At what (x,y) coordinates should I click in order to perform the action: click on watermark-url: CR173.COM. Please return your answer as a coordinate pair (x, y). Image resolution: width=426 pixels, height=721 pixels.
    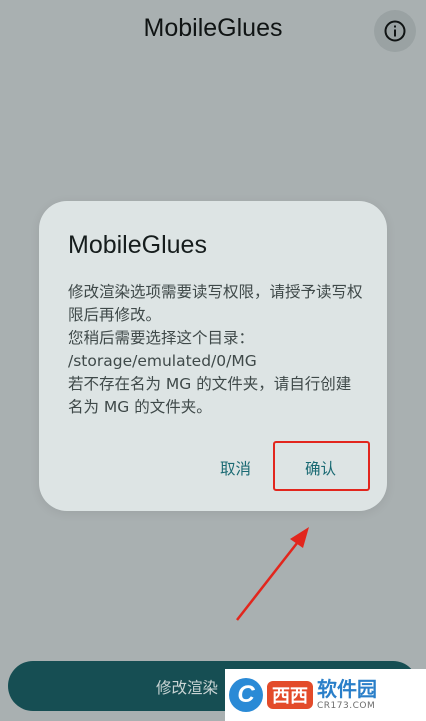
    Looking at the image, I should click on (346, 706).